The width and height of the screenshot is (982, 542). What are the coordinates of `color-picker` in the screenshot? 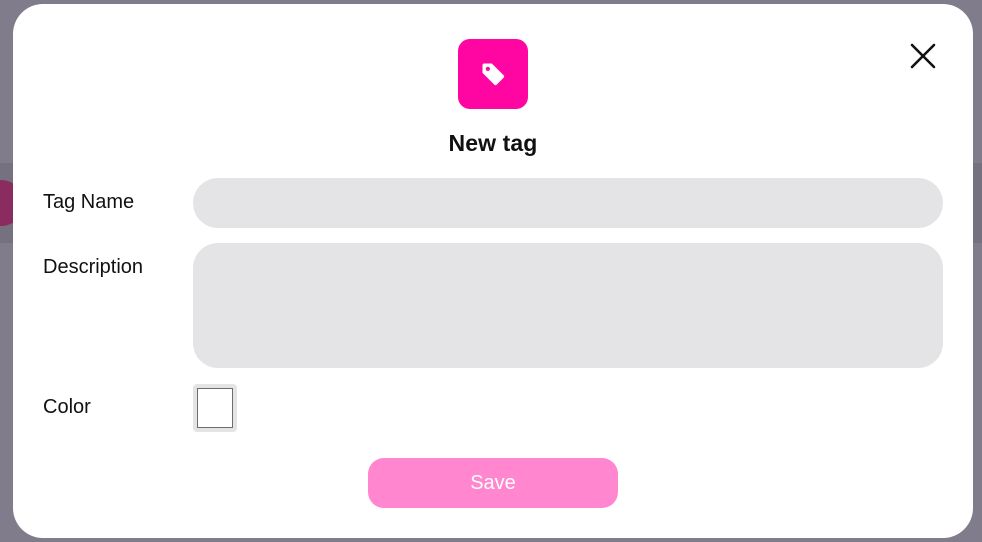 It's located at (215, 408).